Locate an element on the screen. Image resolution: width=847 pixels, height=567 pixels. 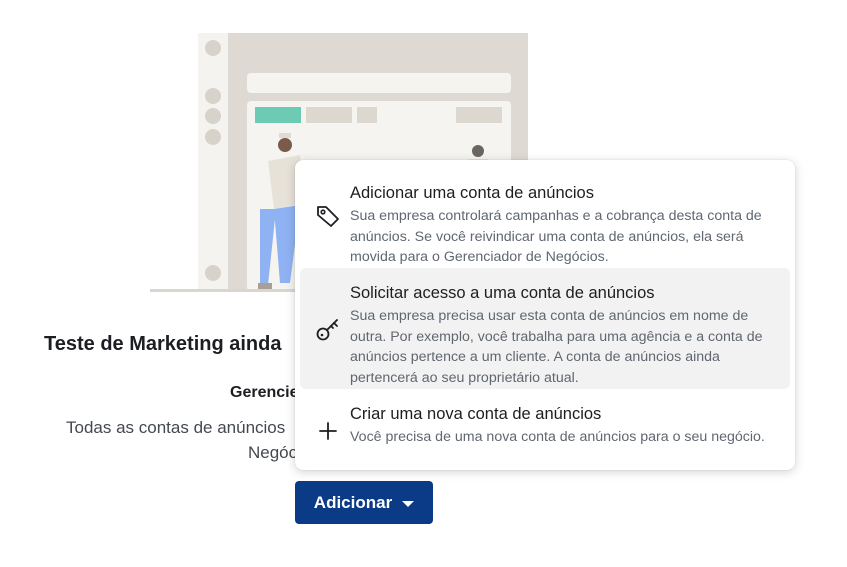
plus-icon is located at coordinates (328, 431).